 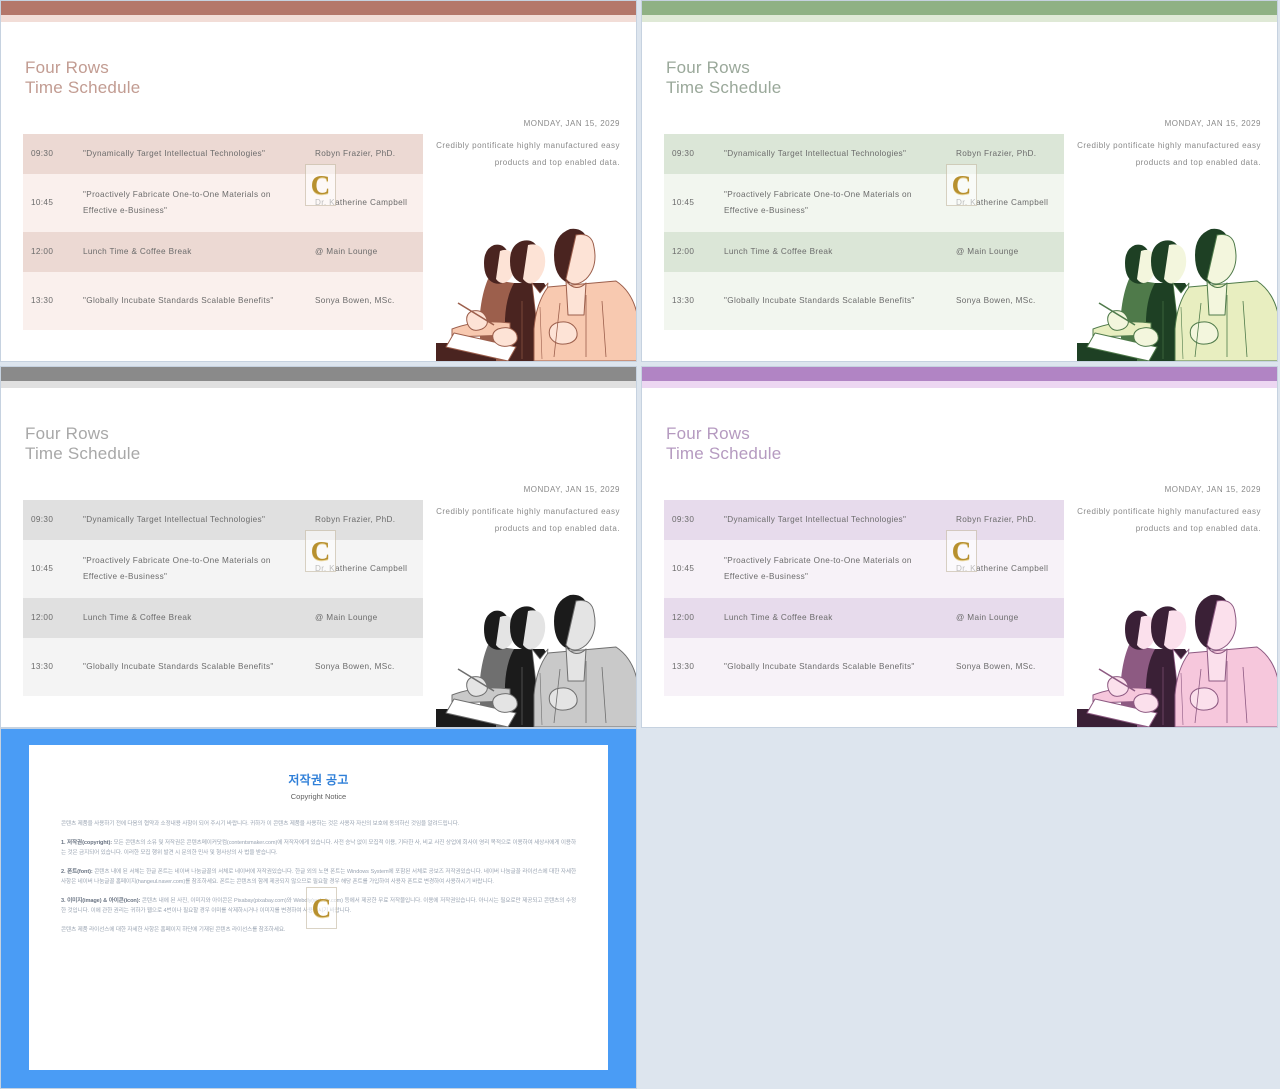 What do you see at coordinates (101, 901) in the screenshot?
I see `copyright-para-lead: 3. 이미지(image) & 아이콘(icon):` at bounding box center [101, 901].